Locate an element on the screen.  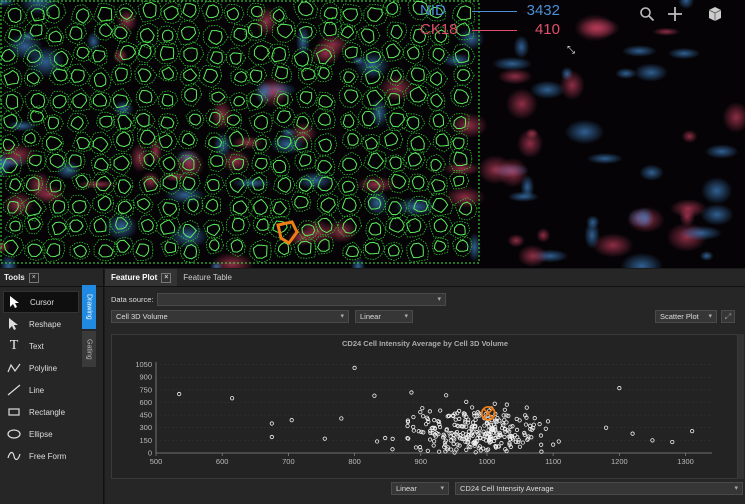
tab-feature-table: Feature Table is located at coordinates (207, 277).